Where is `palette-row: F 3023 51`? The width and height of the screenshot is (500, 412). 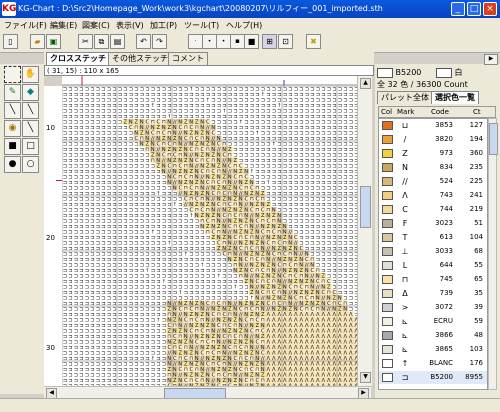
palette-row: F 3023 51 is located at coordinates (433, 223).